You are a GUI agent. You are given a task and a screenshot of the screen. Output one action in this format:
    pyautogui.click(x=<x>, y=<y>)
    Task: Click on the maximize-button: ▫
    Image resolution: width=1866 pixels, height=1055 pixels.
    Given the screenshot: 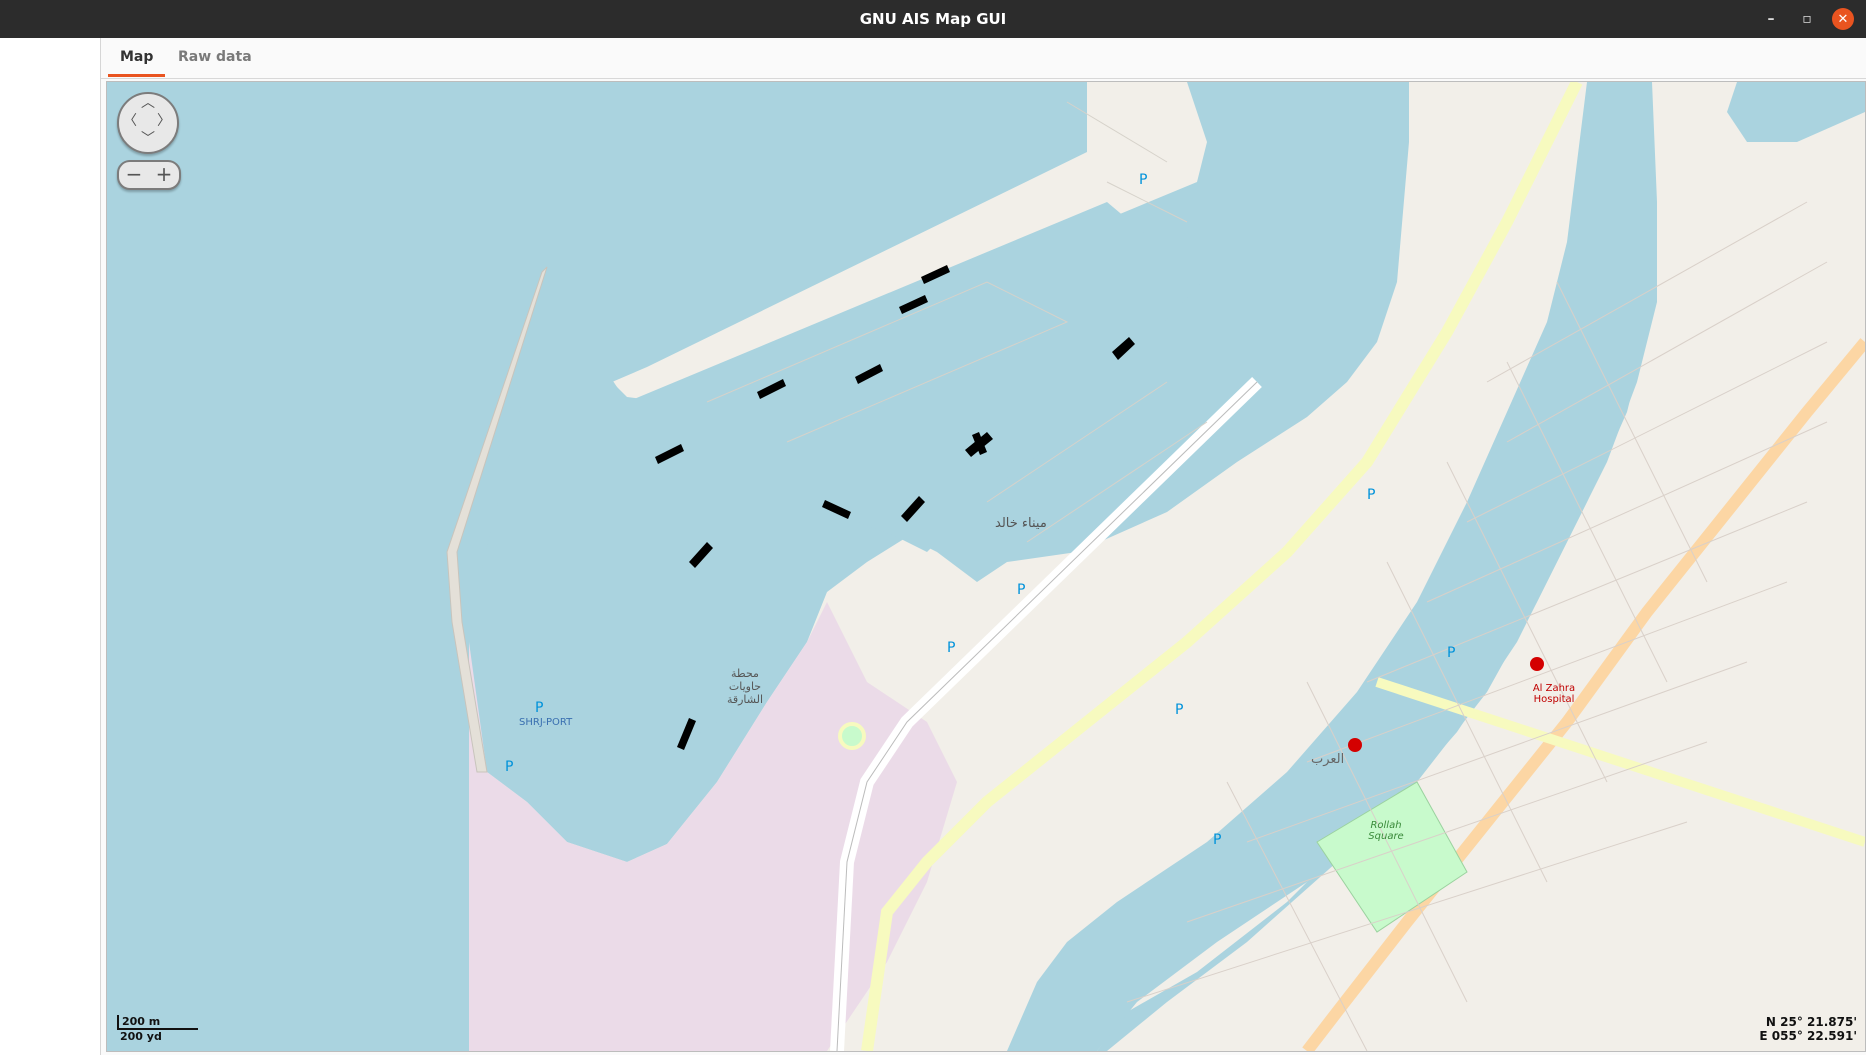 What is the action you would take?
    pyautogui.click(x=1807, y=19)
    